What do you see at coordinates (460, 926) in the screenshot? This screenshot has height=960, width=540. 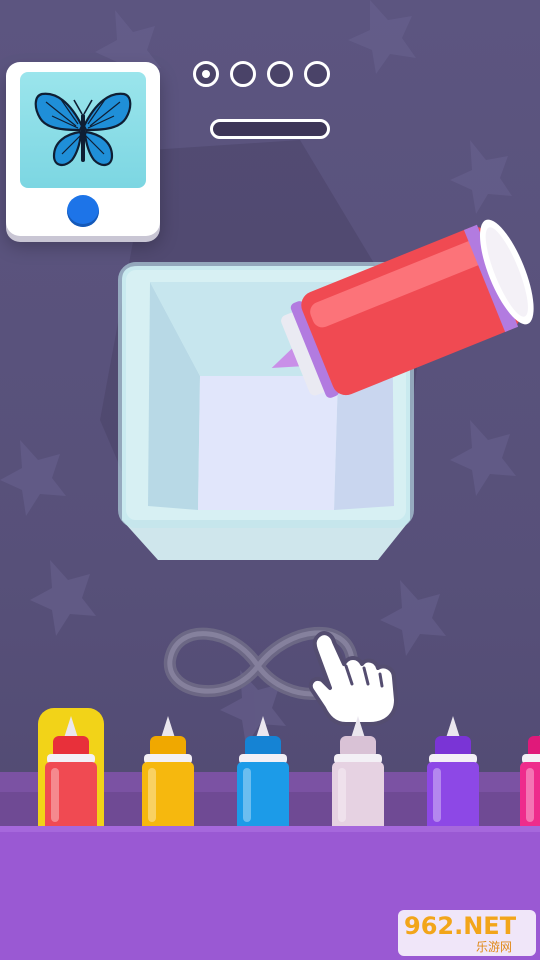 I see `watermark-main: 962.NET` at bounding box center [460, 926].